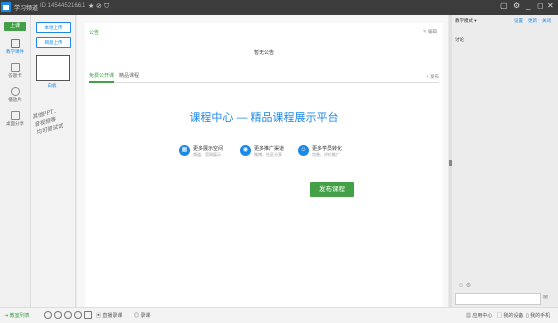  I want to click on my-device-label: 我的设备, so click(513, 316).